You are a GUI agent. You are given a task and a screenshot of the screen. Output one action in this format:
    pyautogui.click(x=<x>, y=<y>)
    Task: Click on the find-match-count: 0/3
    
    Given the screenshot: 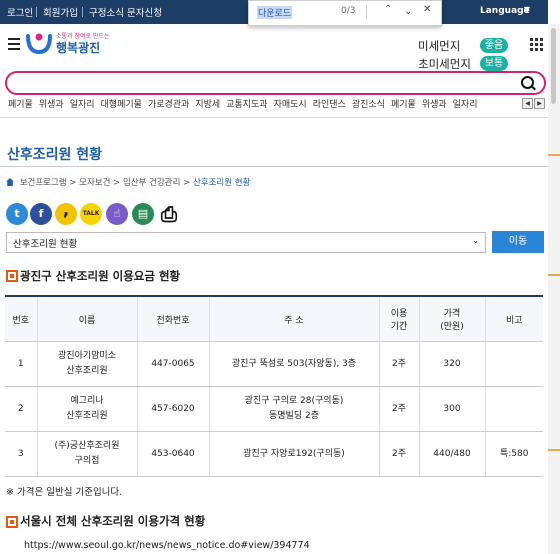 What is the action you would take?
    pyautogui.click(x=348, y=11)
    